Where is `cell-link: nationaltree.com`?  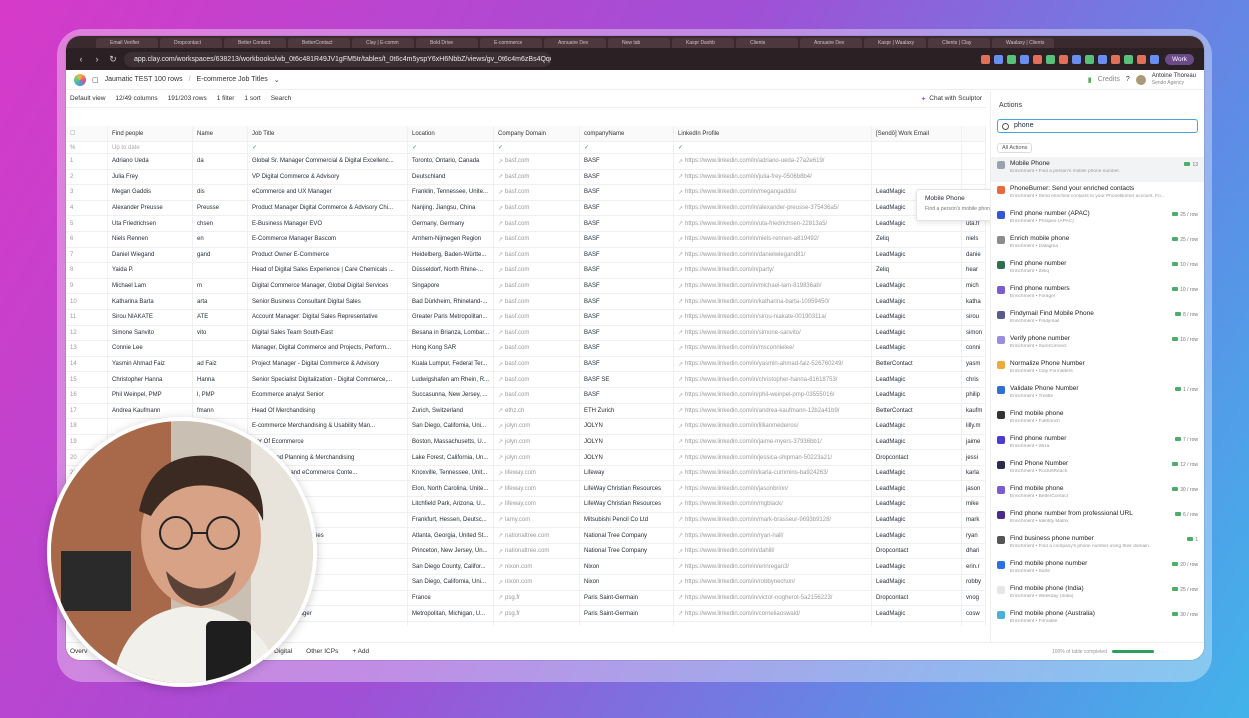
cell-link: nationaltree.com is located at coordinates (527, 536).